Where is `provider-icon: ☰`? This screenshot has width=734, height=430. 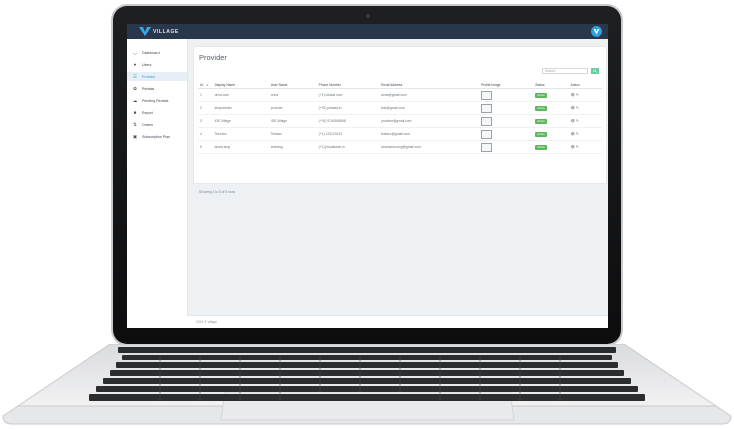 provider-icon: ☰ is located at coordinates (135, 76).